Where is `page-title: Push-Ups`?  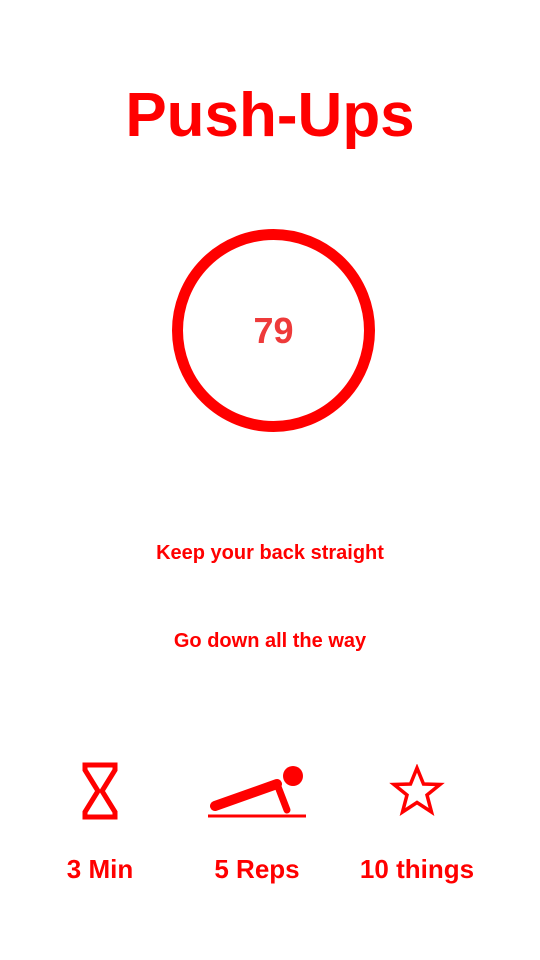 page-title: Push-Ups is located at coordinates (270, 115).